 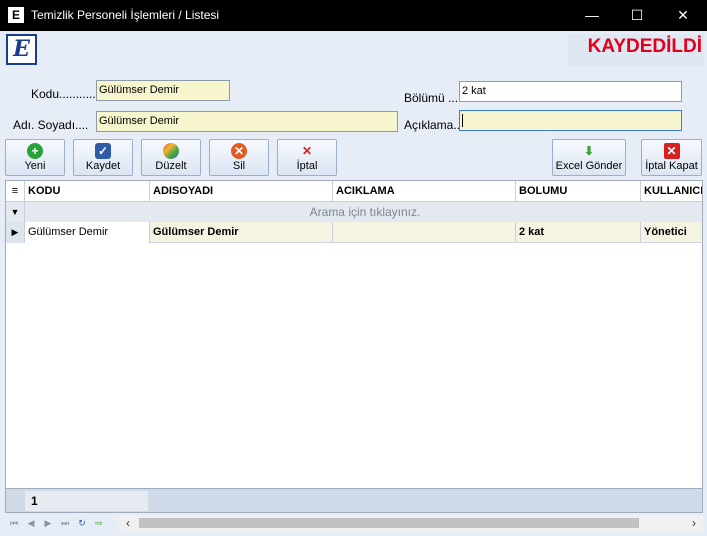 What do you see at coordinates (15, 212) in the screenshot?
I see `filter-icon: ▼` at bounding box center [15, 212].